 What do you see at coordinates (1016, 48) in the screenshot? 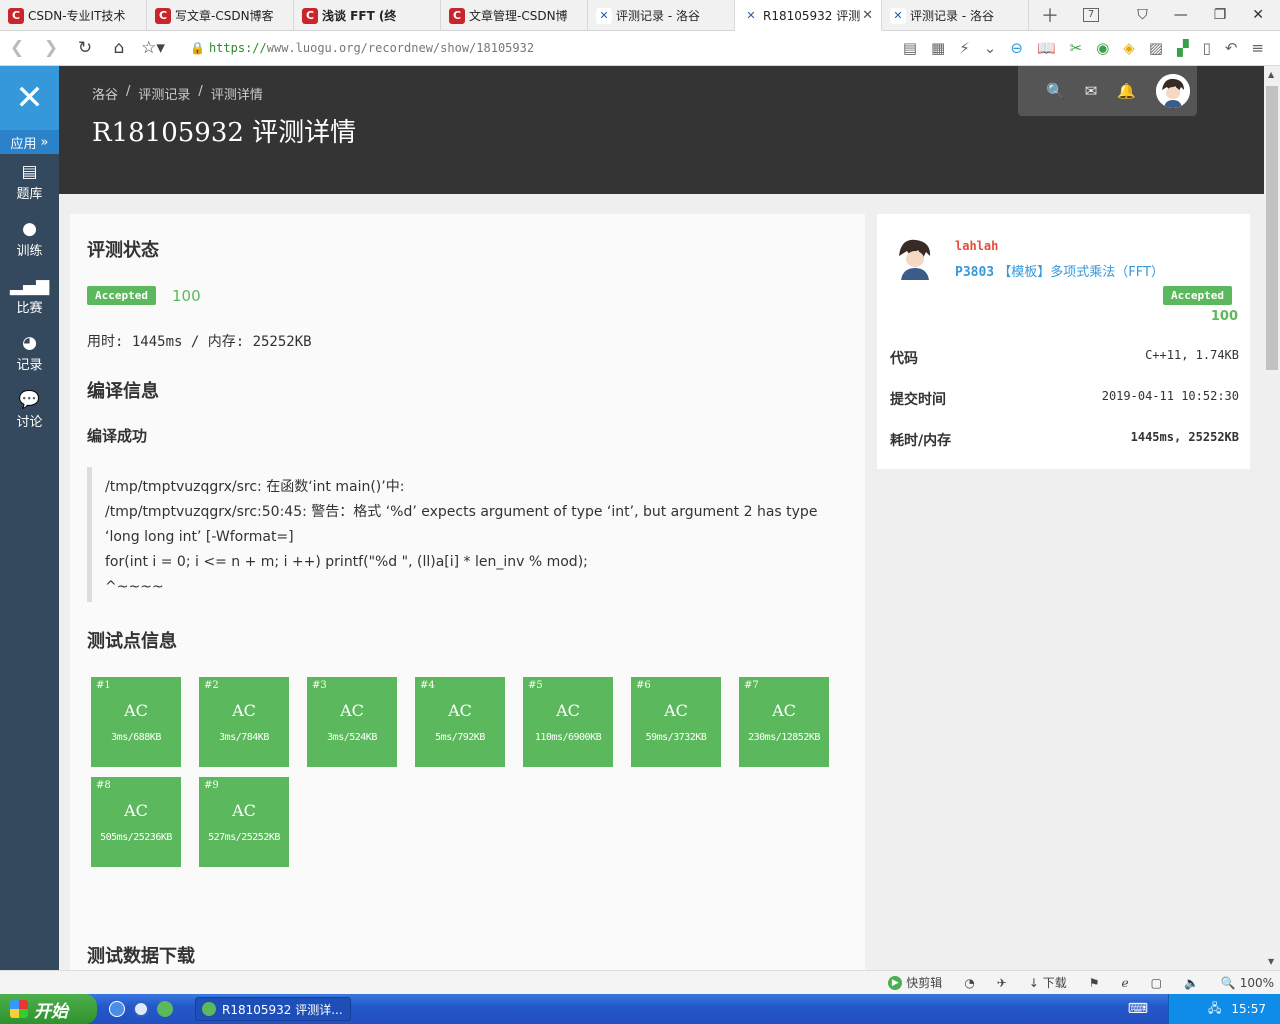
I see `adblock-icon: ⊖` at bounding box center [1016, 48].